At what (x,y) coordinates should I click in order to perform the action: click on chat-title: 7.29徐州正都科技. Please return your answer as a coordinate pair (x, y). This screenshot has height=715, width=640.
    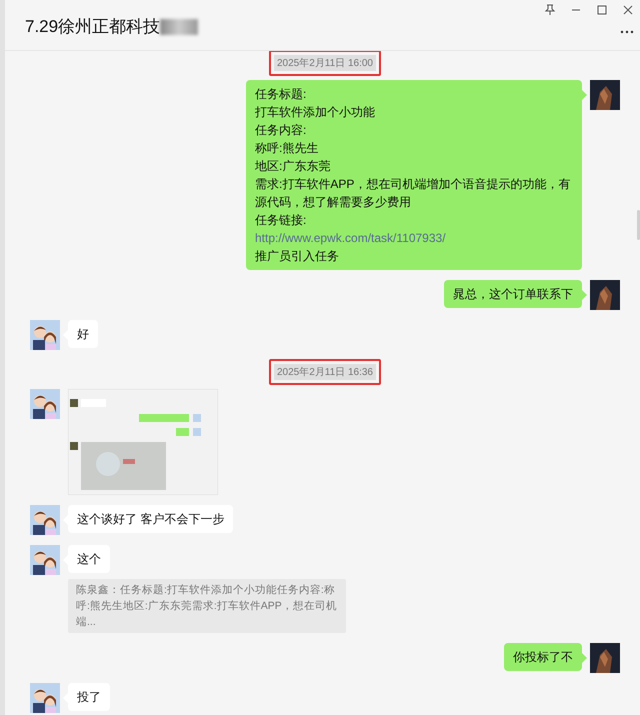
    Looking at the image, I should click on (92, 27).